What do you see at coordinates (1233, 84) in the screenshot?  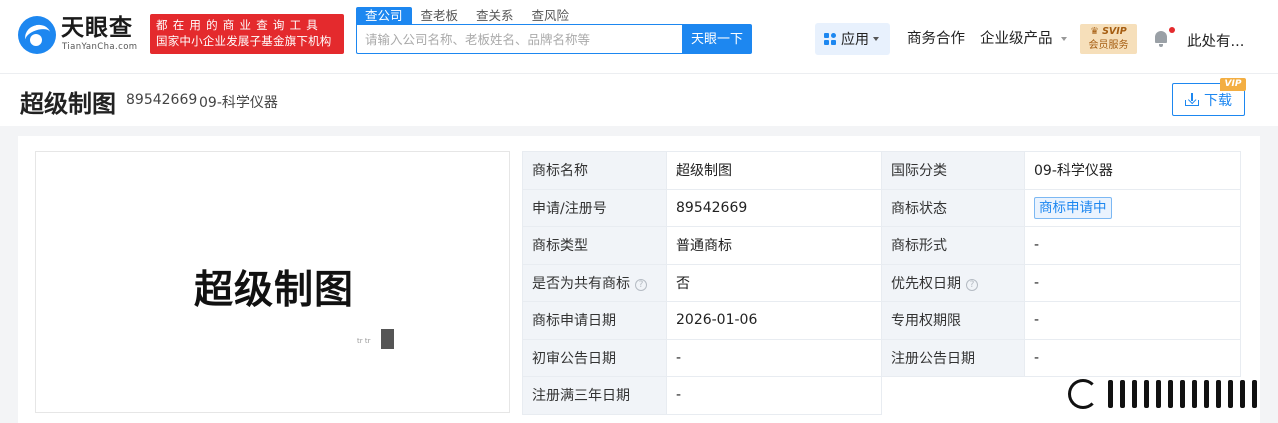 I see `vip-badge: VIP` at bounding box center [1233, 84].